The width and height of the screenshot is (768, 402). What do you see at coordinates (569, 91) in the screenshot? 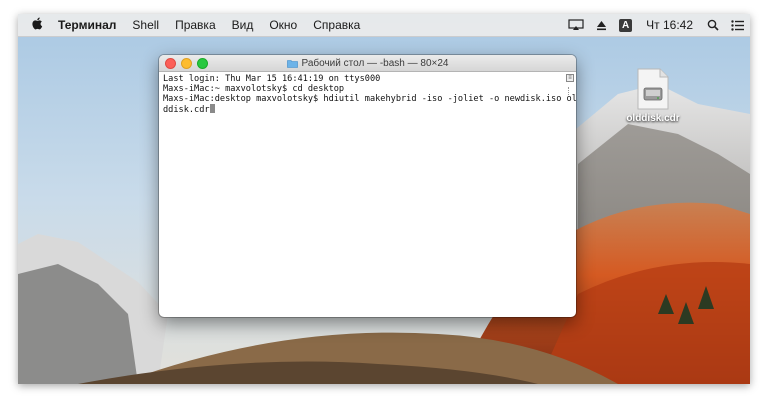
I see `scroll-indicator` at bounding box center [569, 91].